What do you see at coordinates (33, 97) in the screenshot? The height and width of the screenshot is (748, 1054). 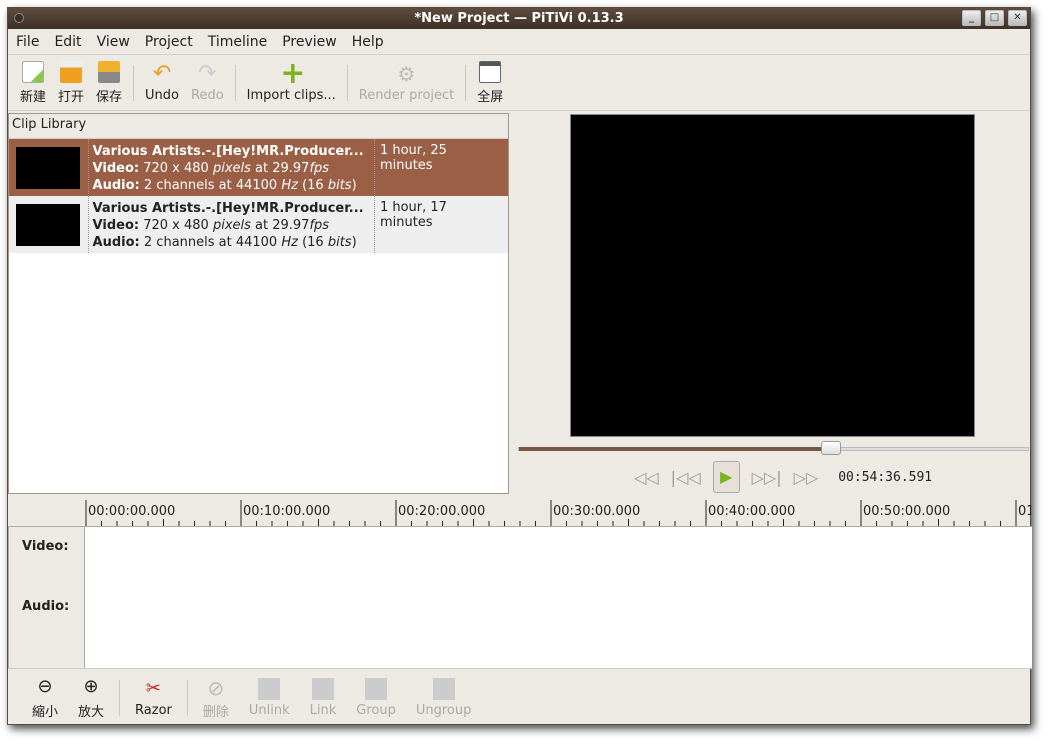 I see `new-label: 新建` at bounding box center [33, 97].